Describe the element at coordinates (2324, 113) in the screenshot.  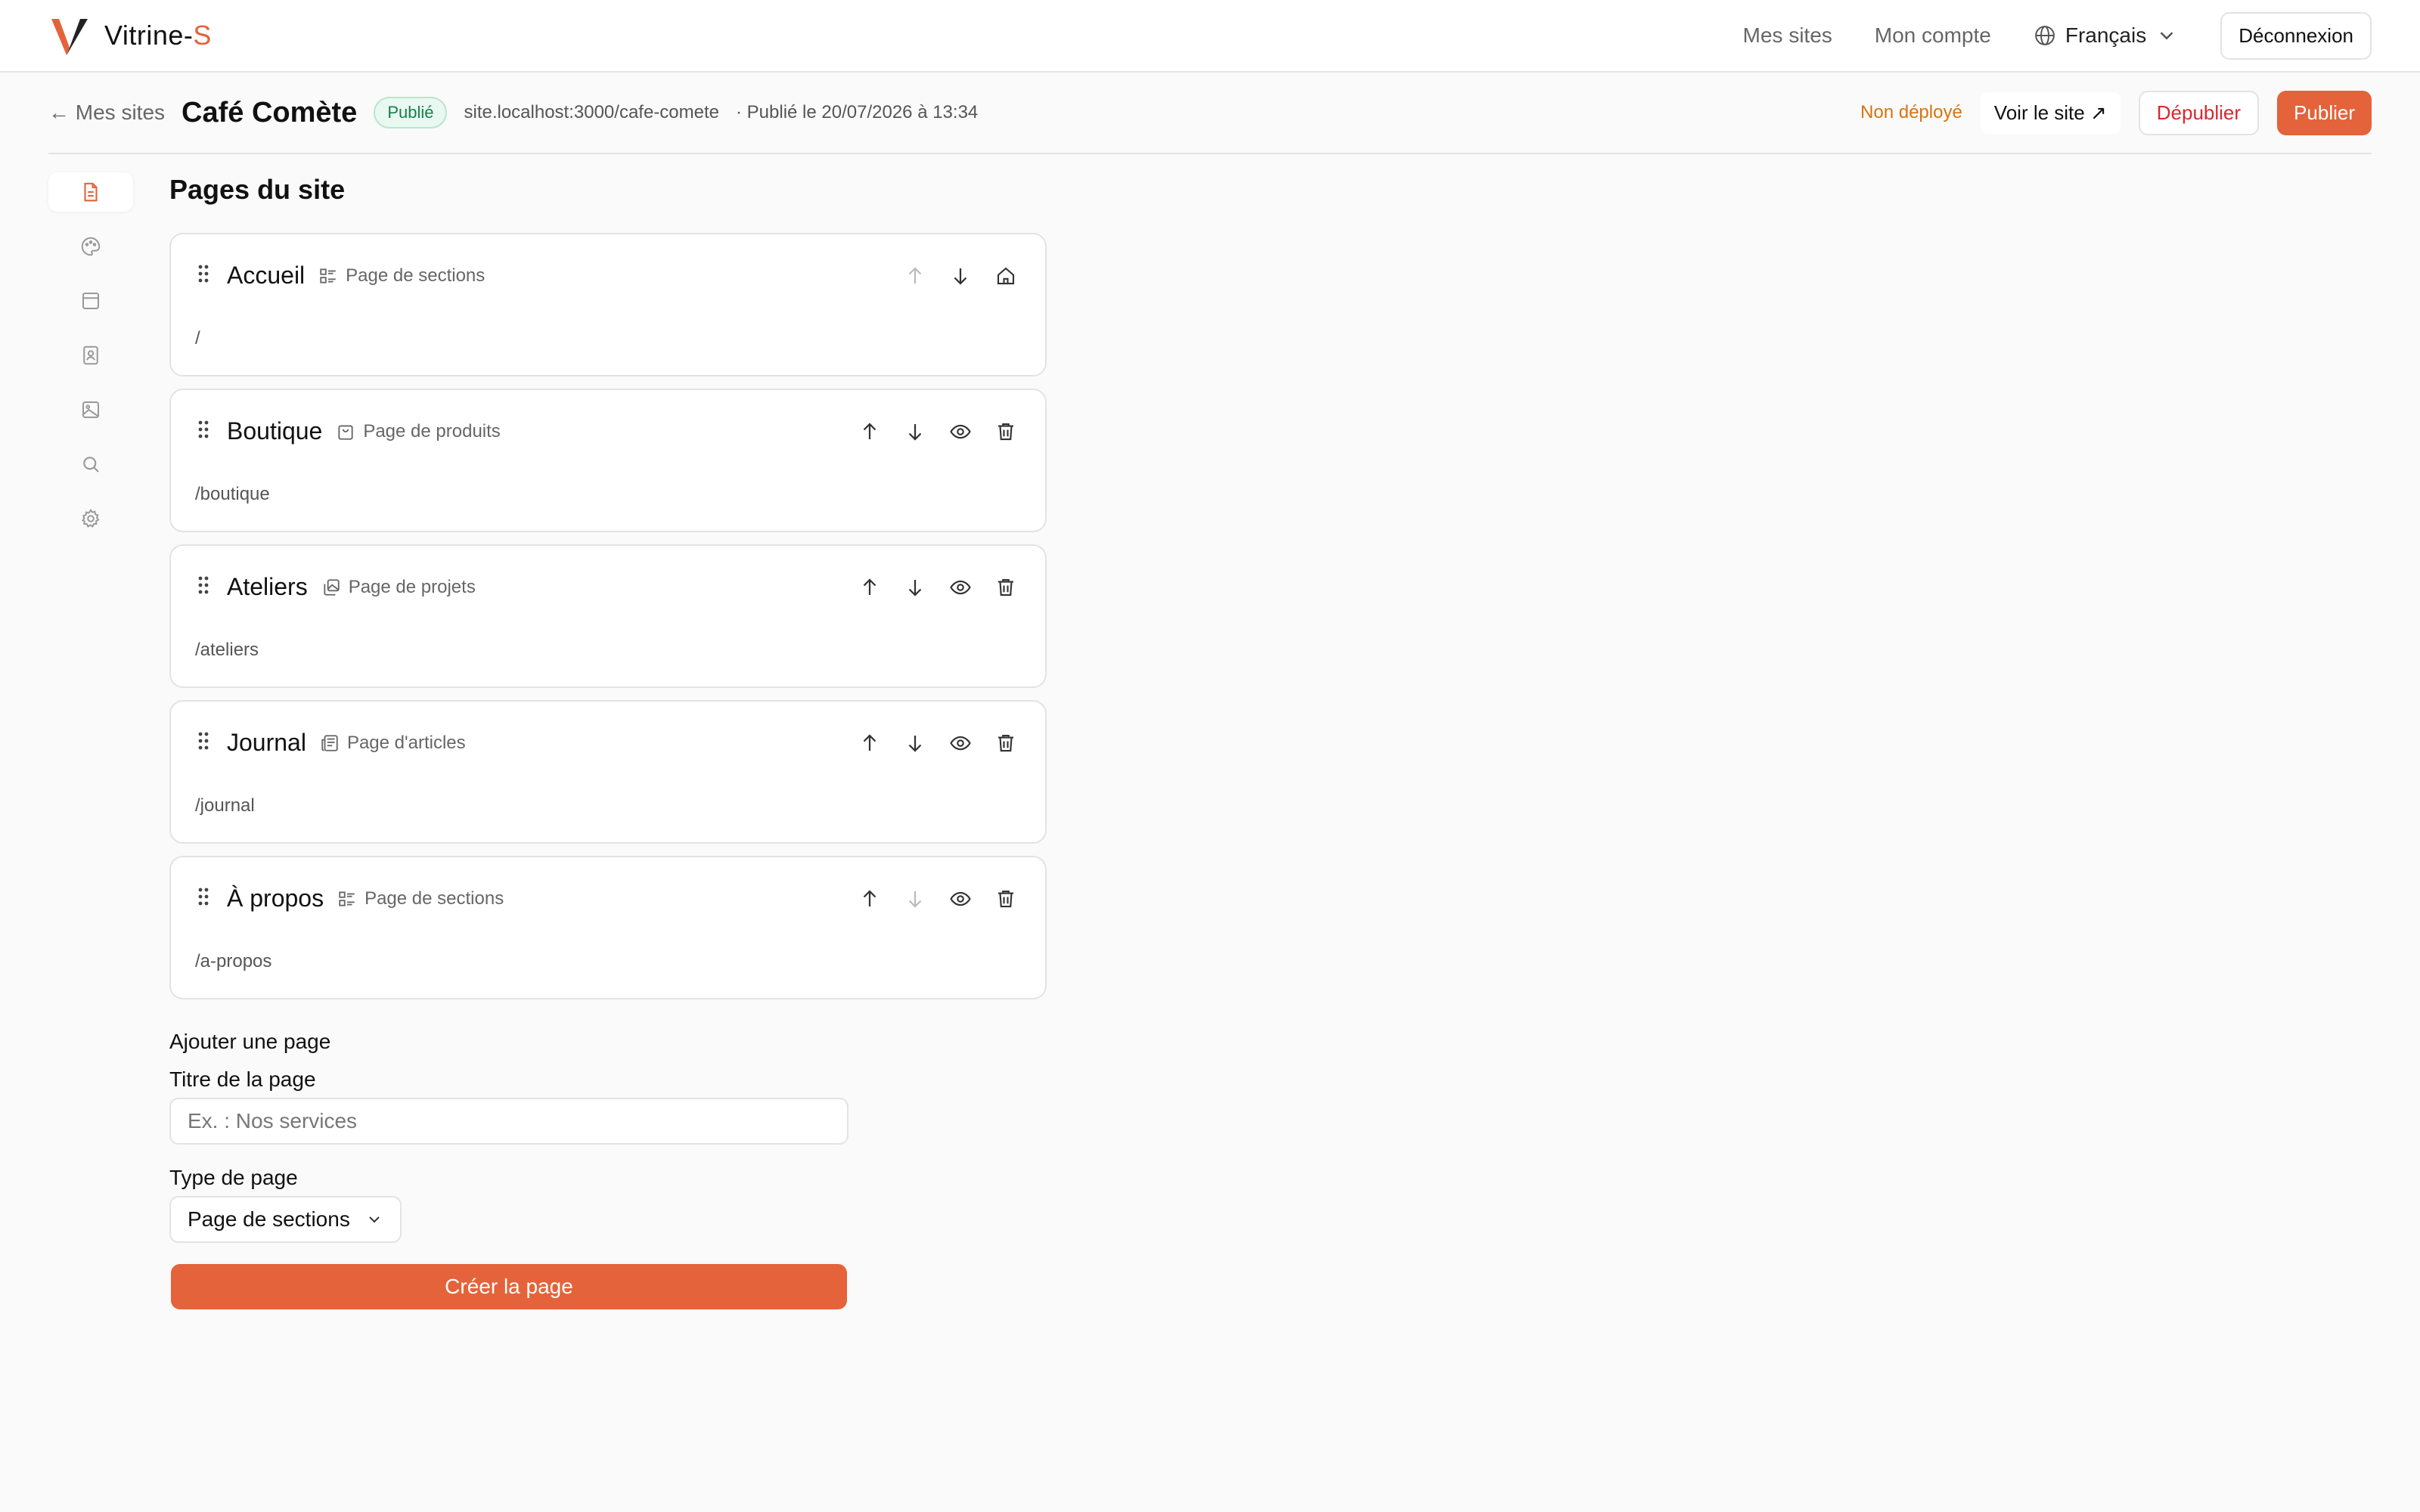
I see `publish-button: Publier` at that location.